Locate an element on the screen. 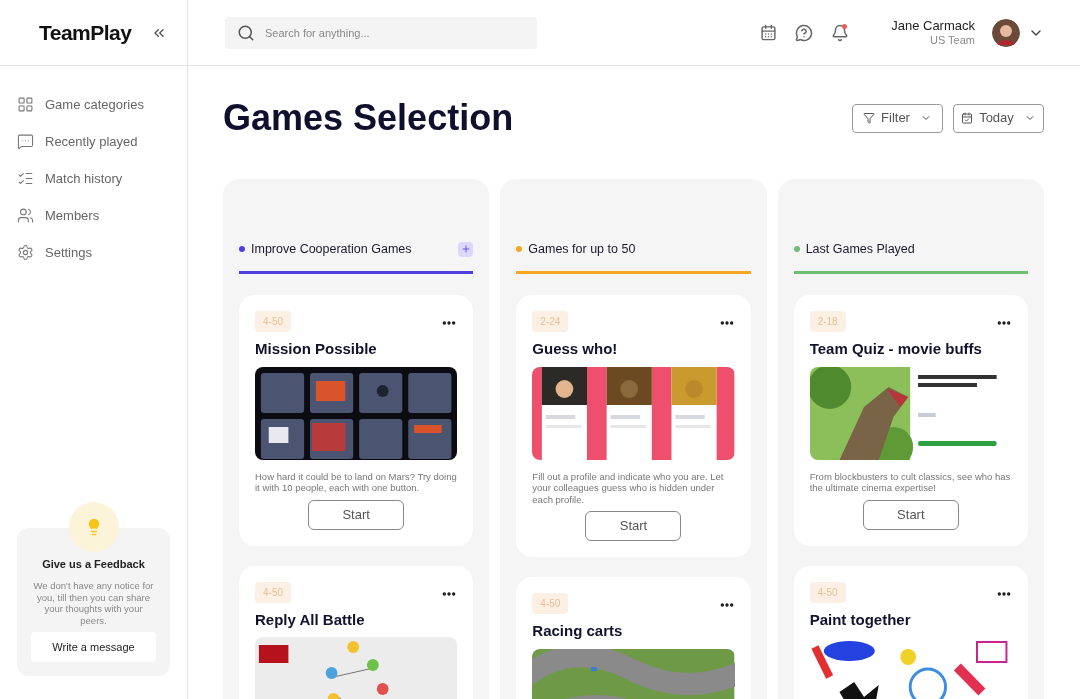 The height and width of the screenshot is (699, 1080). chat-icon is located at coordinates (25, 141).